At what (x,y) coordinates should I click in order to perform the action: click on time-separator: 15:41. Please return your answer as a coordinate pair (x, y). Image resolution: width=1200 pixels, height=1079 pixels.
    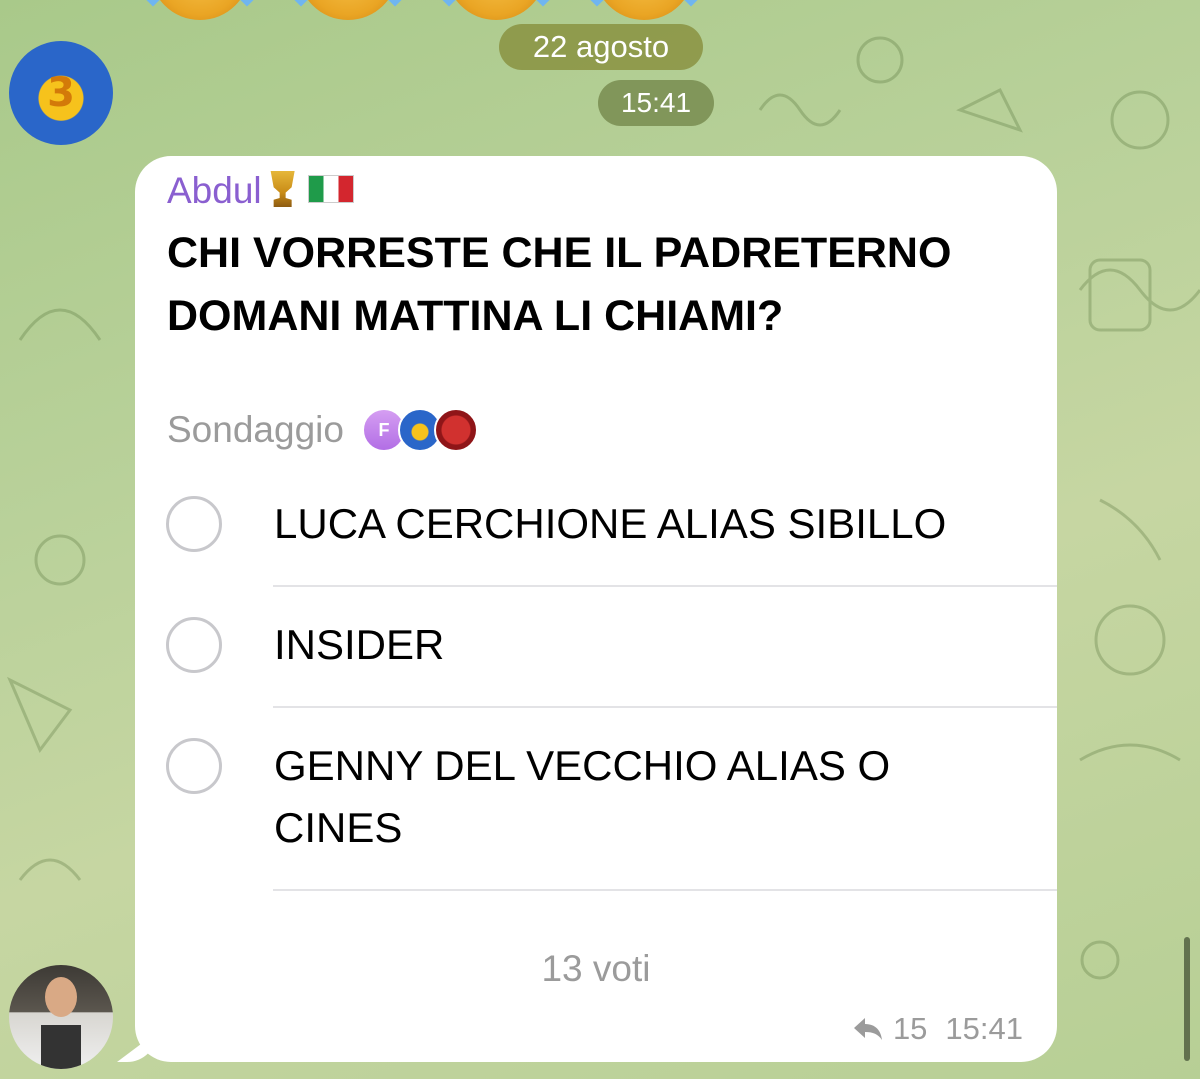
    Looking at the image, I should click on (656, 103).